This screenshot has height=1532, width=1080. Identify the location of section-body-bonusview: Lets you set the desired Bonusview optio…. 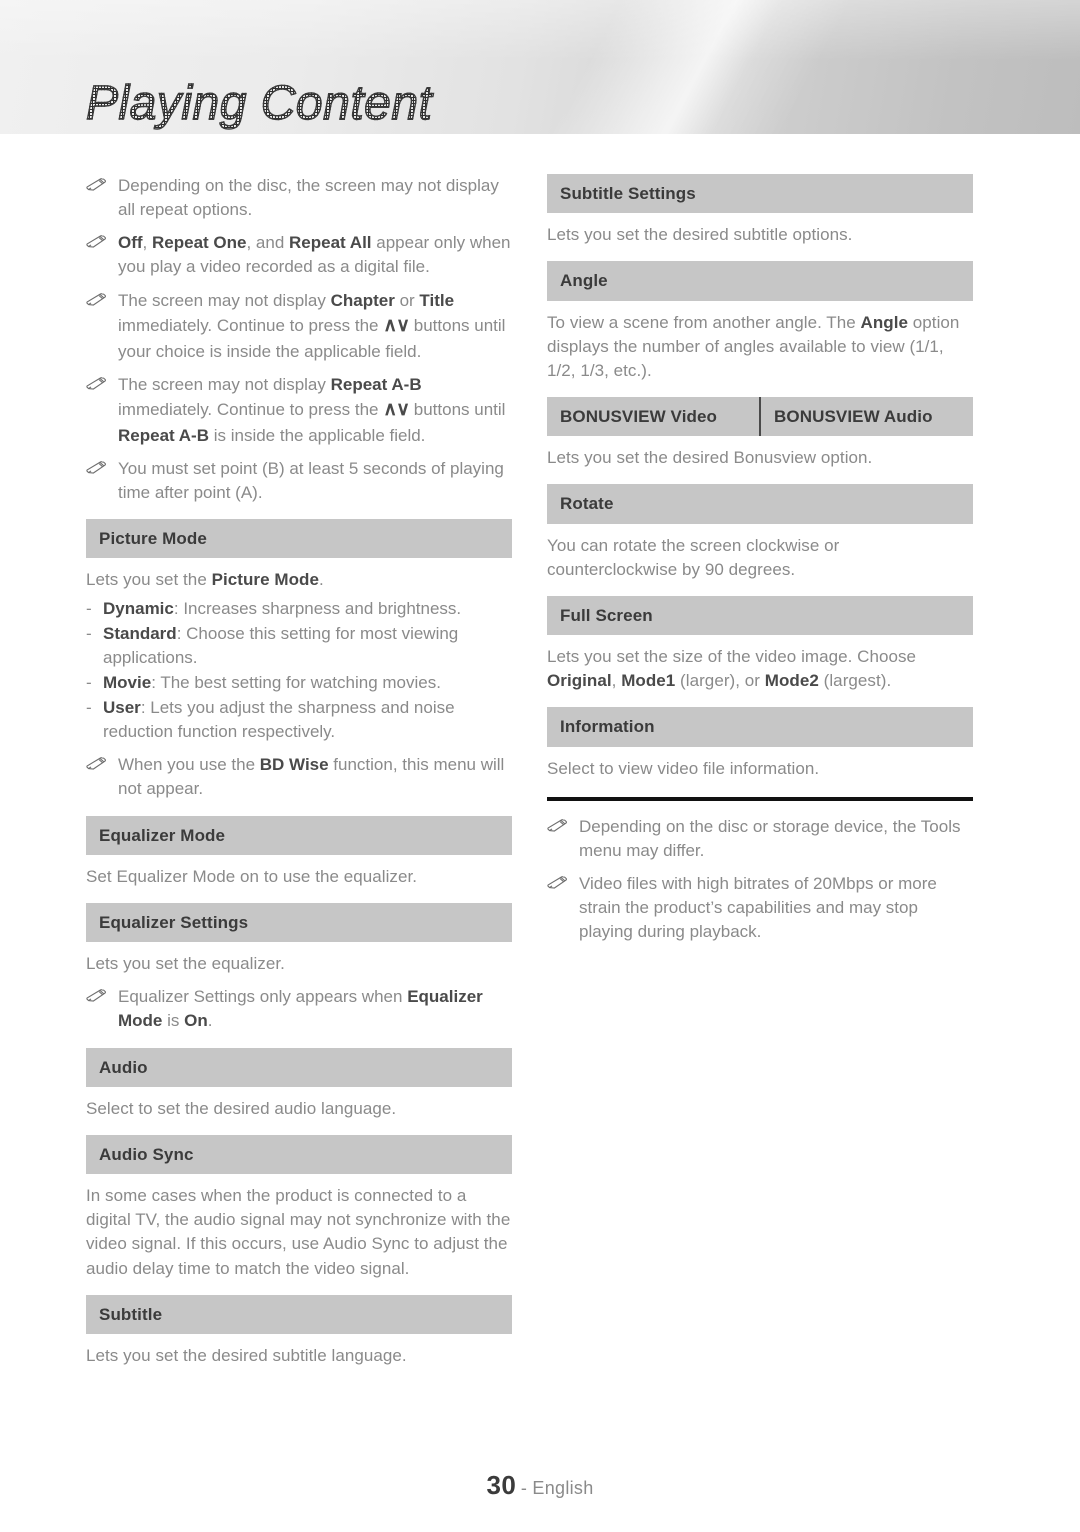
(710, 458).